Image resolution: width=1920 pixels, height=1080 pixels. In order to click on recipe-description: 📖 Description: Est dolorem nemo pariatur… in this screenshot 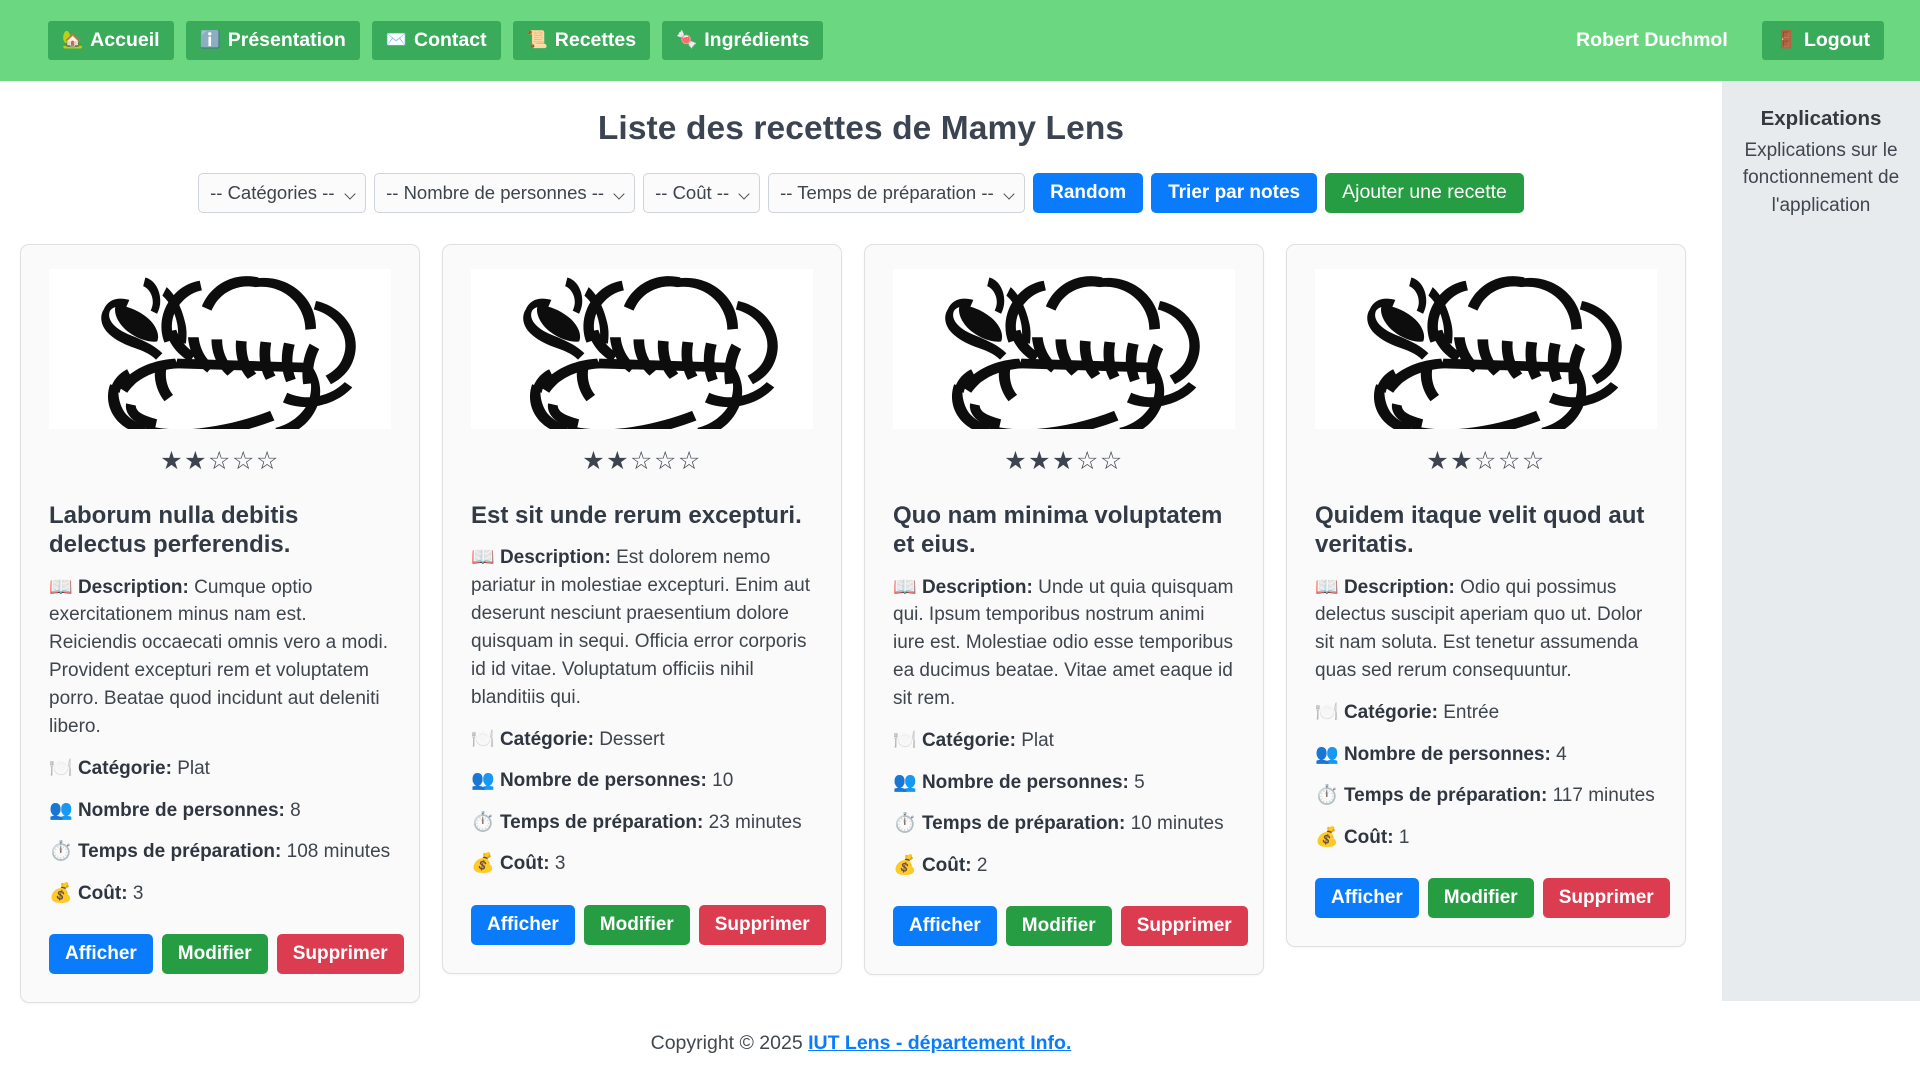, I will do `click(642, 628)`.